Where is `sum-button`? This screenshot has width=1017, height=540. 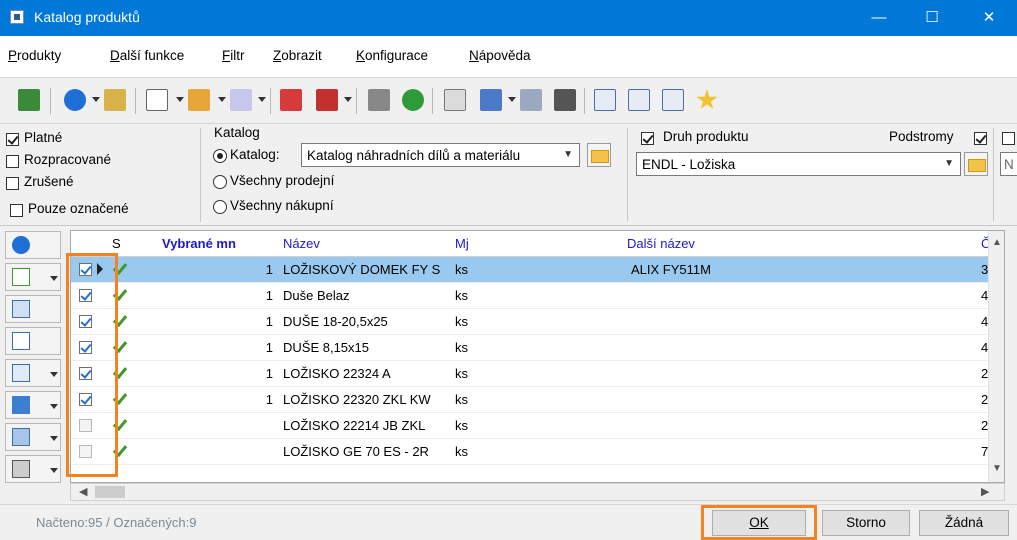
sum-button is located at coordinates (33, 373).